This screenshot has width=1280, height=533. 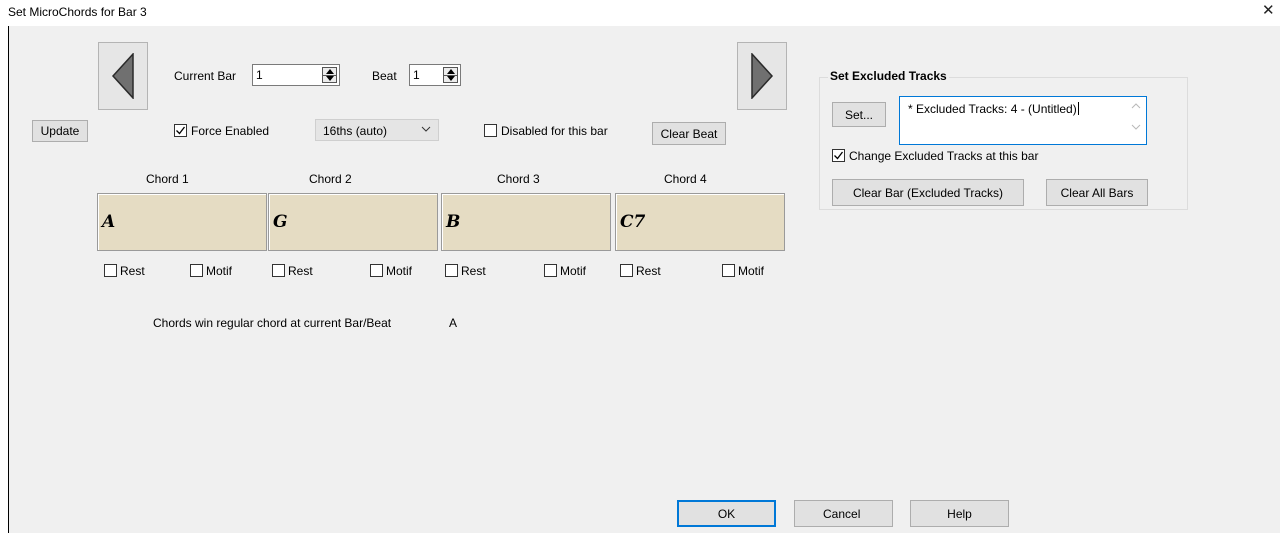 I want to click on excluded-tracks-textbox: * Excluded Tracks: 4 - (Untitled), so click(x=1023, y=120).